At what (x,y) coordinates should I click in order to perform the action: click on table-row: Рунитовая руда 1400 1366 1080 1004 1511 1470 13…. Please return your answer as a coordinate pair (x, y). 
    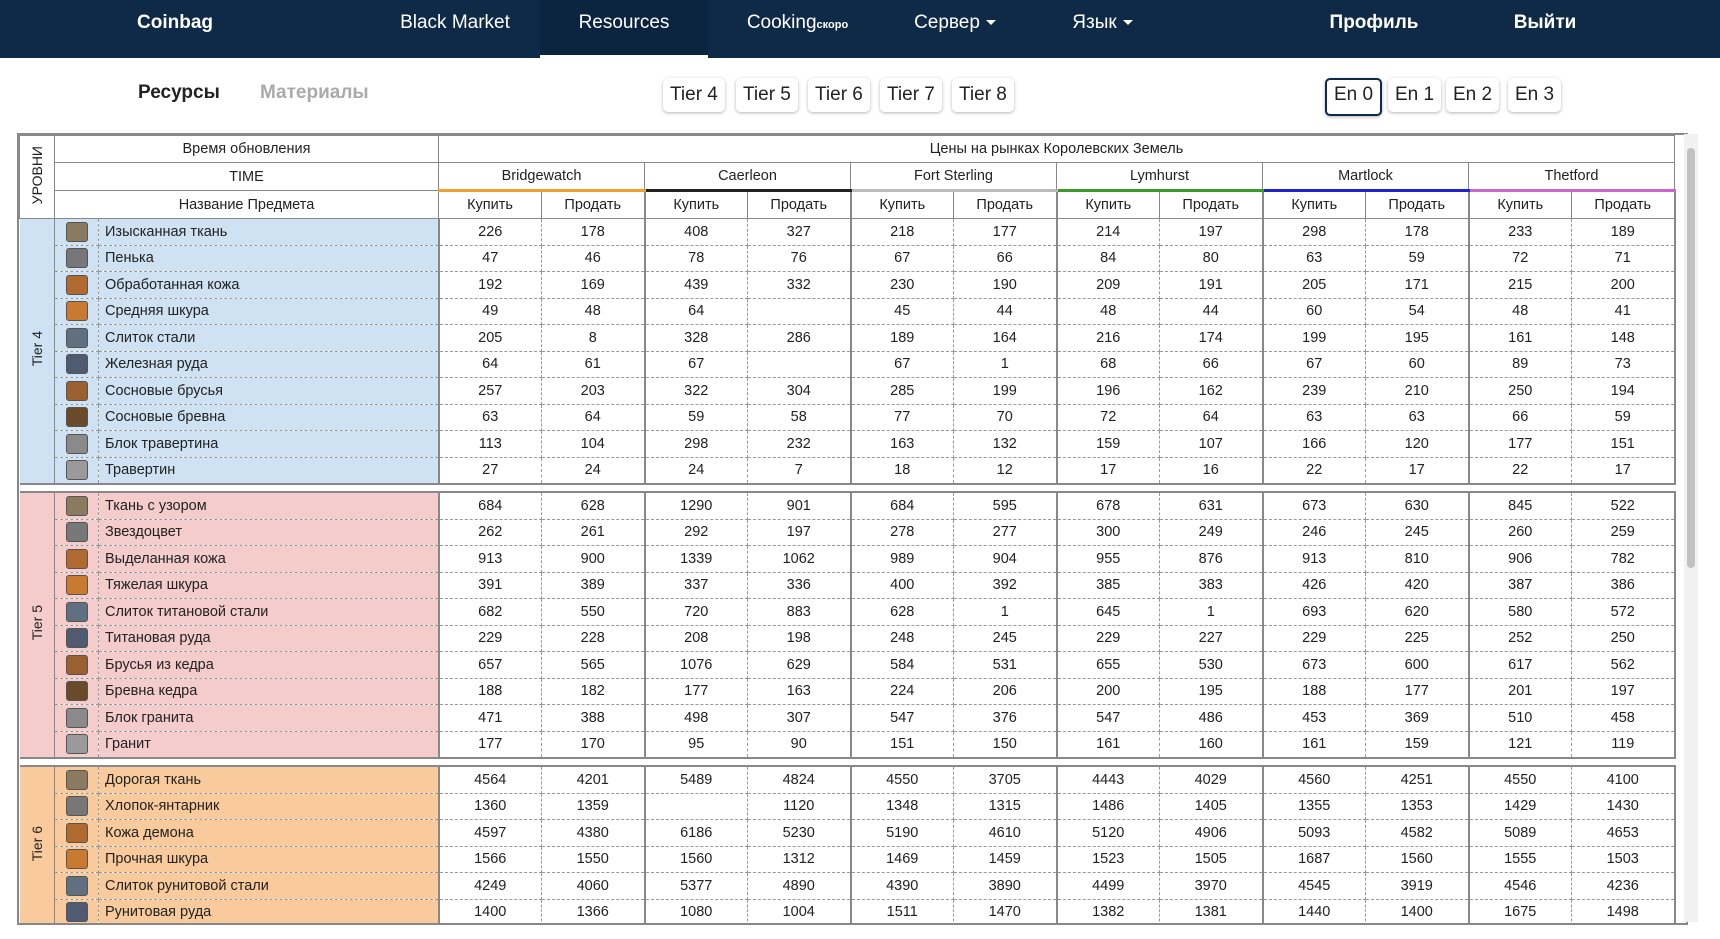
    Looking at the image, I should click on (848, 911).